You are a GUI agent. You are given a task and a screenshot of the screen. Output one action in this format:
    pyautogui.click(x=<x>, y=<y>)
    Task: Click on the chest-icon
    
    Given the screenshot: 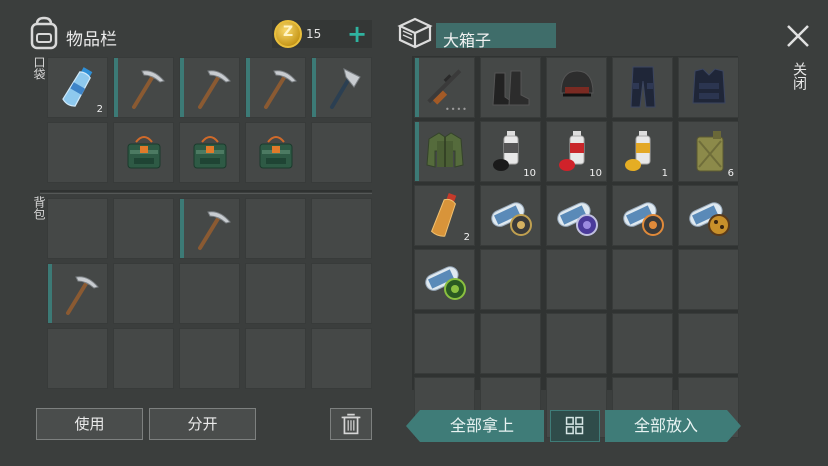 What is the action you would take?
    pyautogui.click(x=415, y=33)
    